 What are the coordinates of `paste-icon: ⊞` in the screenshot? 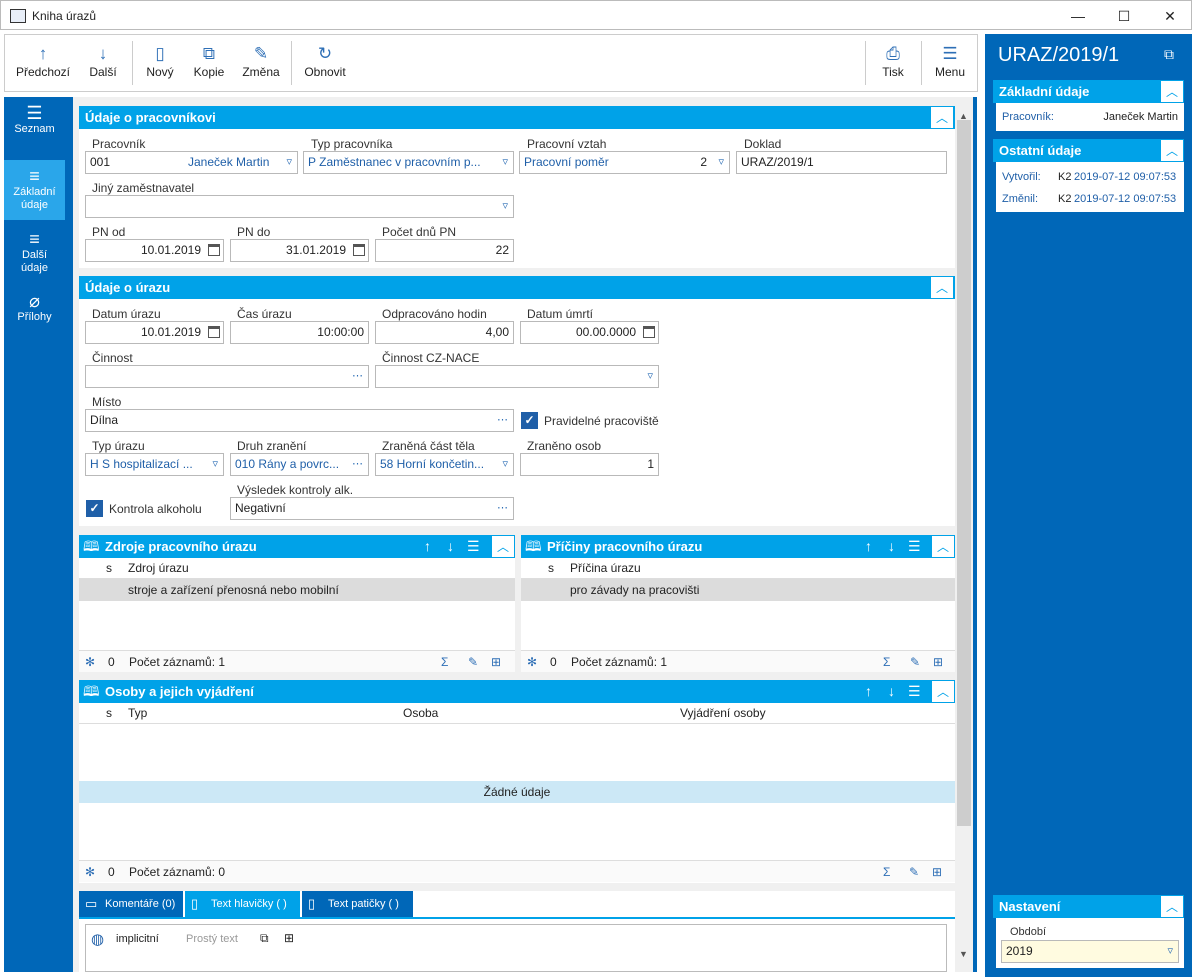 It's located at (289, 938).